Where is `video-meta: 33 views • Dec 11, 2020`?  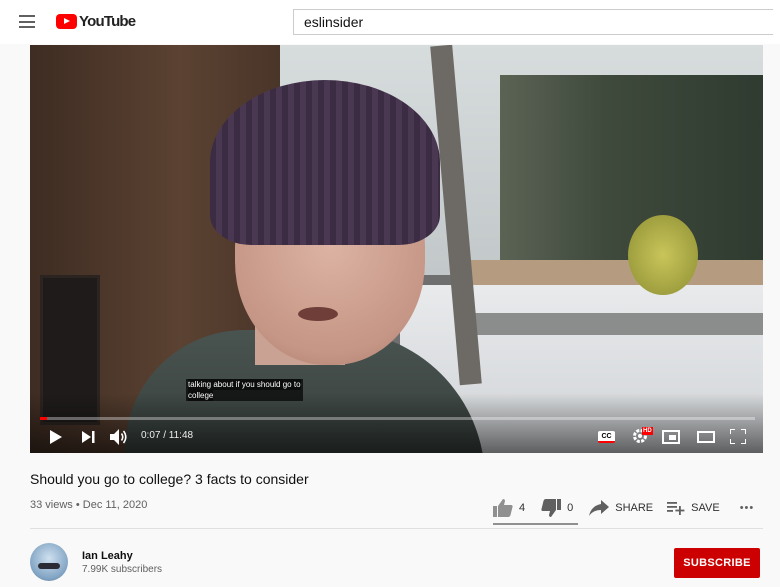
video-meta: 33 views • Dec 11, 2020 is located at coordinates (88, 505).